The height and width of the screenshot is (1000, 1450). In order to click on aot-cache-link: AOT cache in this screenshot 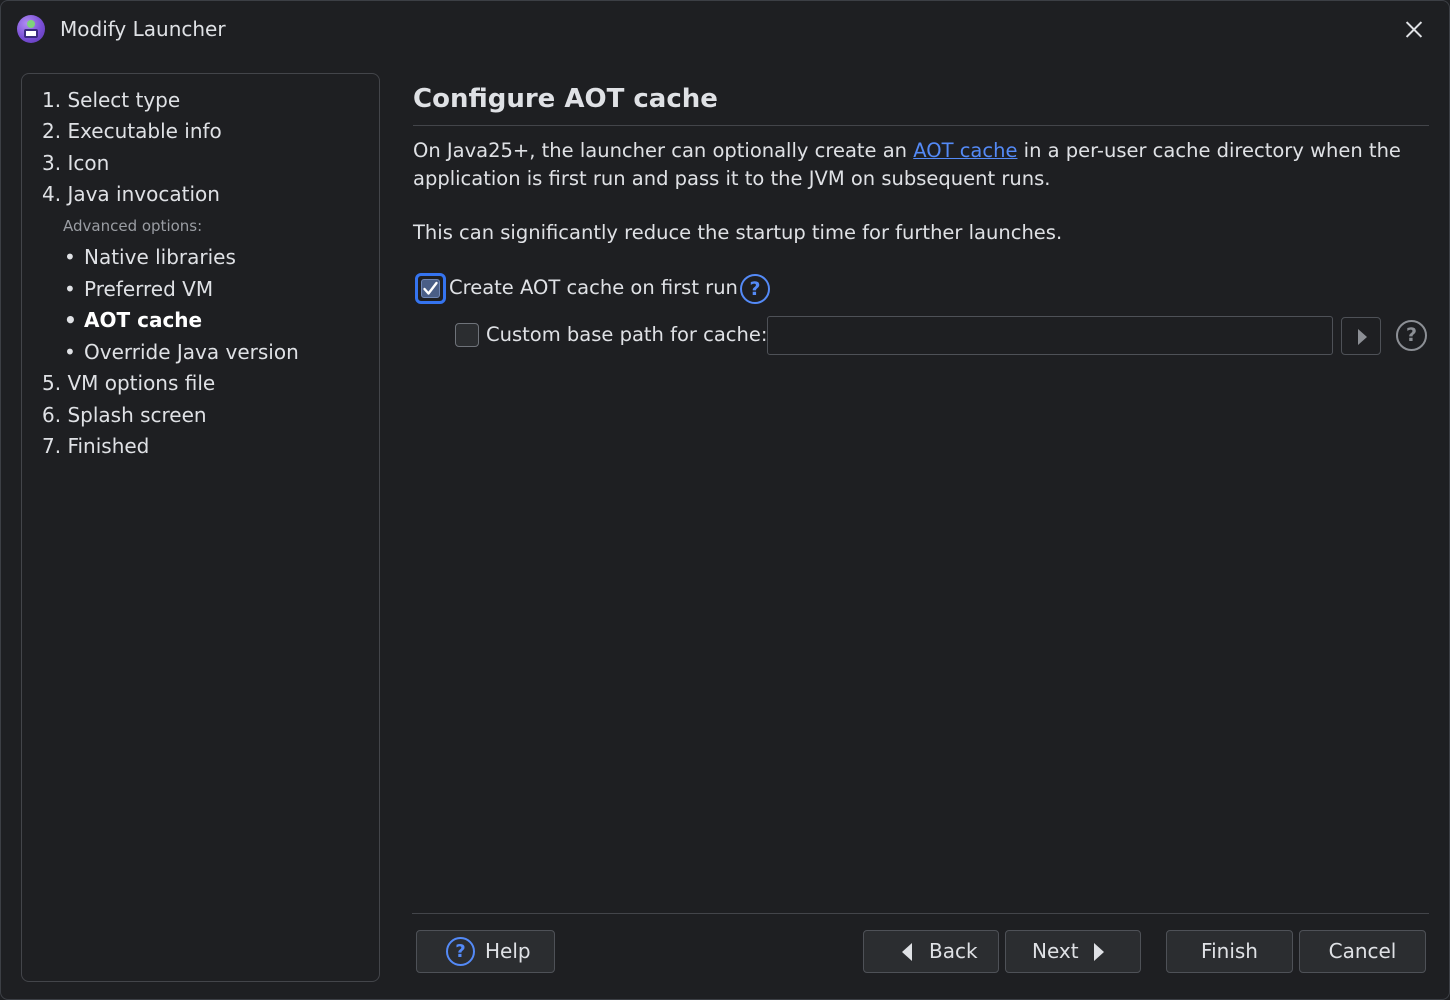, I will do `click(965, 150)`.